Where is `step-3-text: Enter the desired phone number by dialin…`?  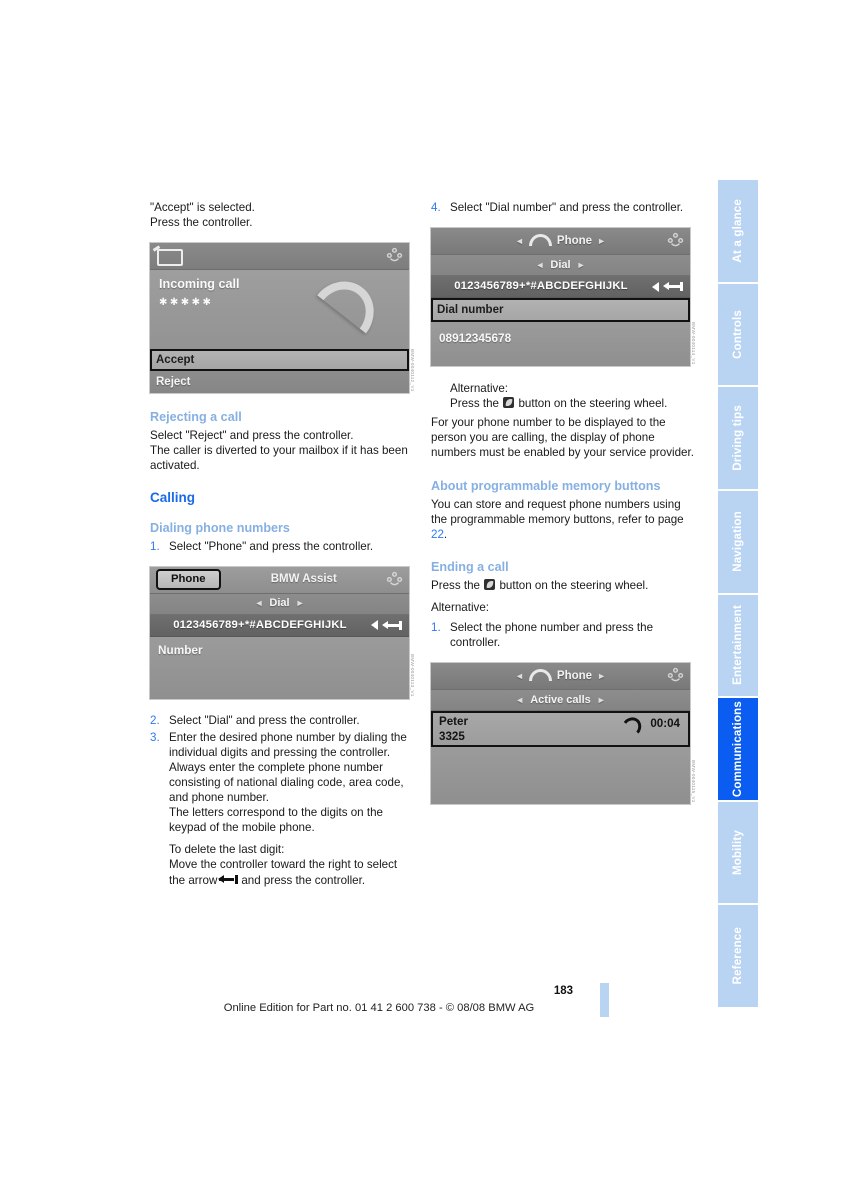
step-3-text: Enter the desired phone number by dialin… is located at coordinates (288, 744).